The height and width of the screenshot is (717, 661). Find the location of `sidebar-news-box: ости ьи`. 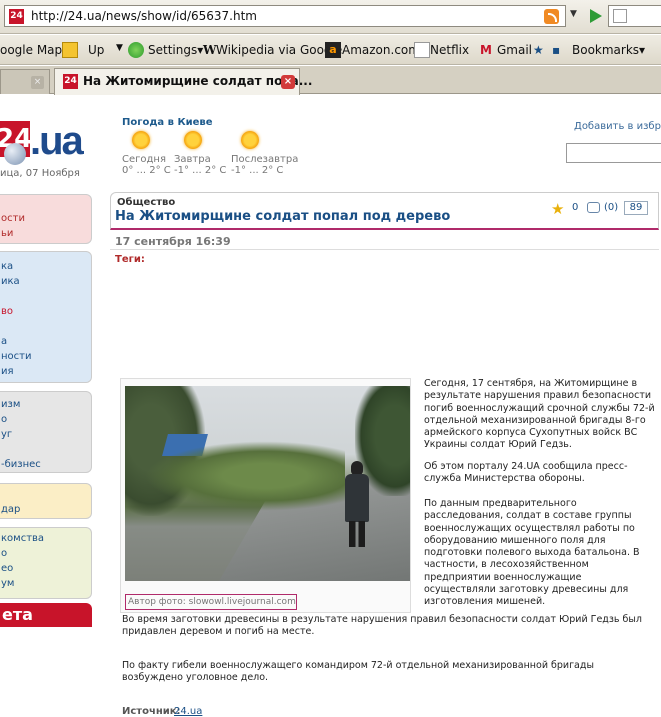

sidebar-news-box: ости ьи is located at coordinates (46, 219).